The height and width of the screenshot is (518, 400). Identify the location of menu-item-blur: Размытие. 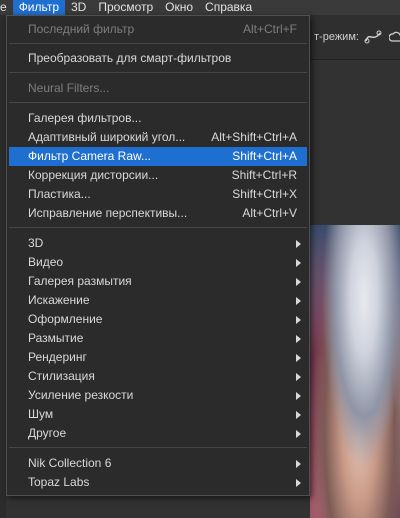
(158, 338).